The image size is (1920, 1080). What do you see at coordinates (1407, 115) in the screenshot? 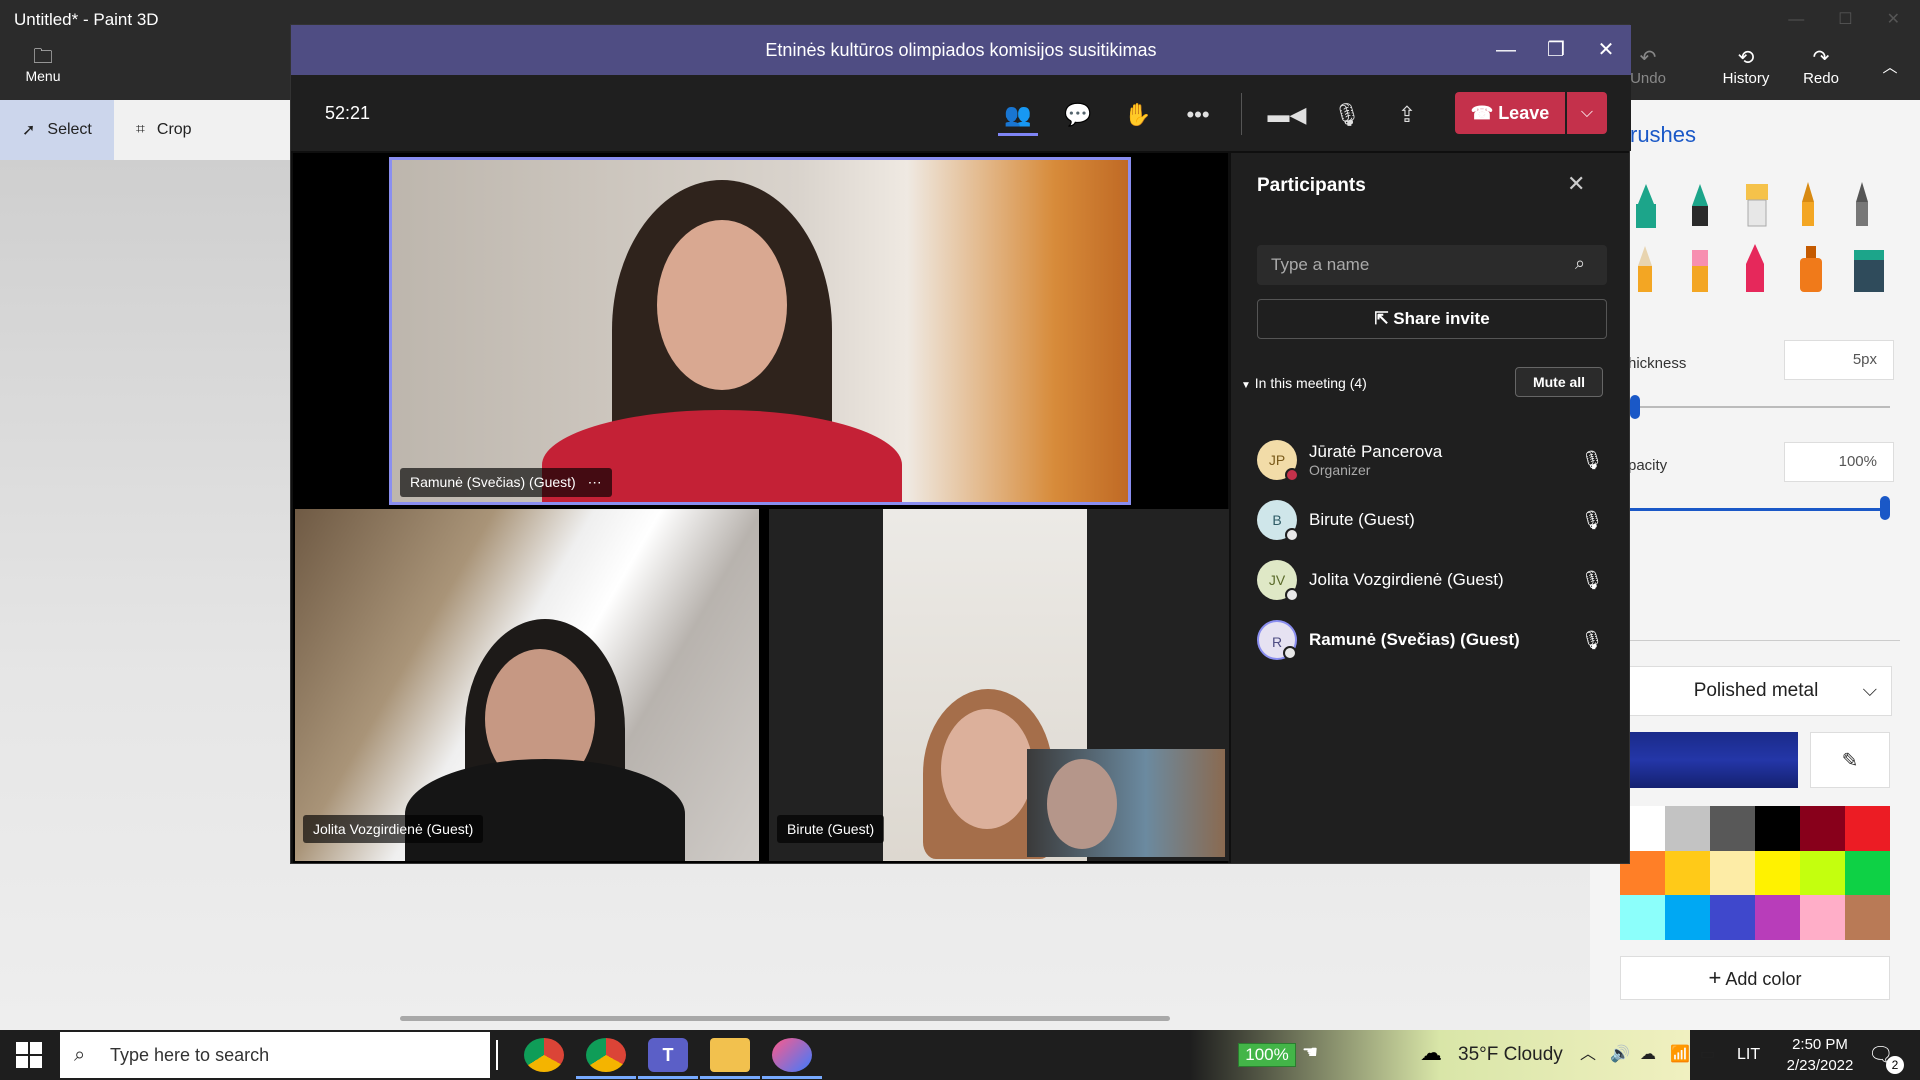
I see `share-screen-icon: ⇪` at bounding box center [1407, 115].